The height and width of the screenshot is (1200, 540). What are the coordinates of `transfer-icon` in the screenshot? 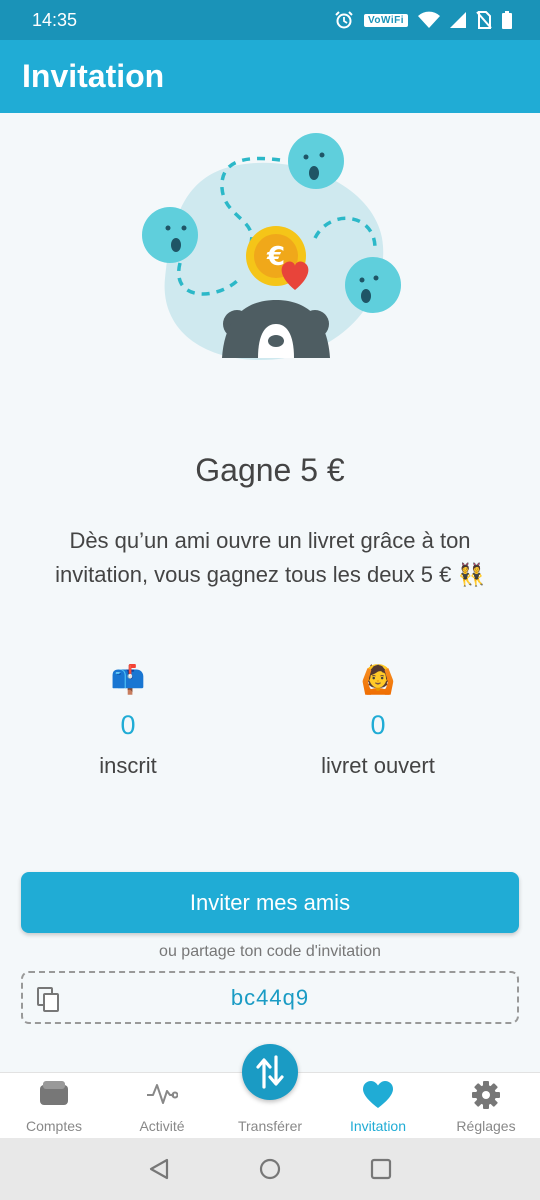 It's located at (270, 1072).